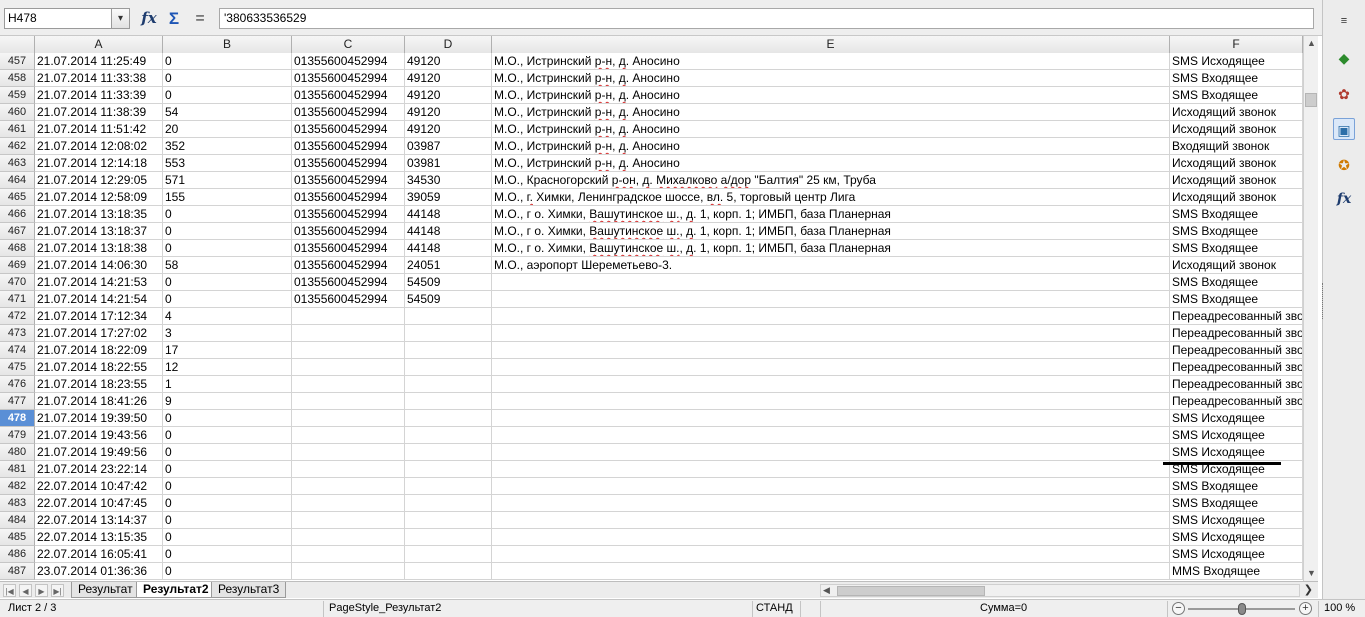 The height and width of the screenshot is (617, 1365). I want to click on row-header: 480, so click(17, 452).